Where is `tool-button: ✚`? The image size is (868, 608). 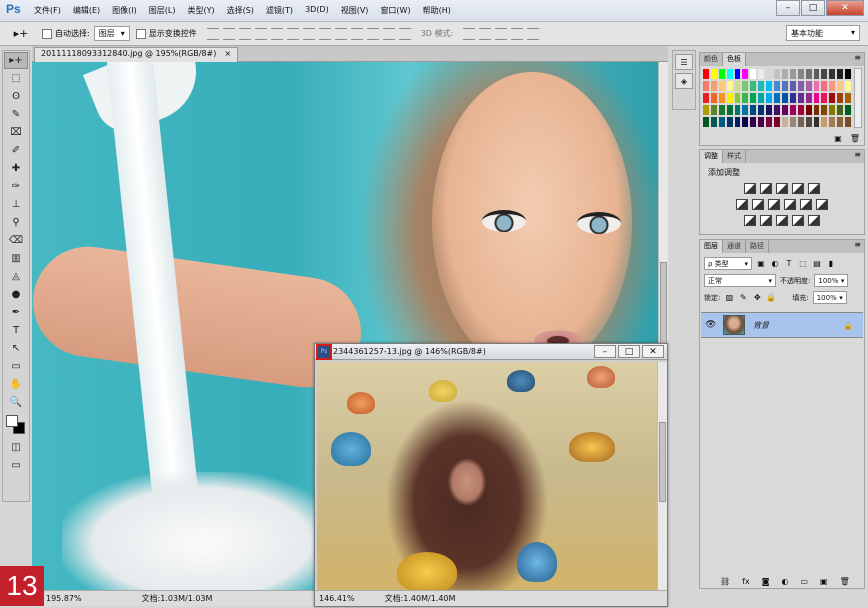
tool-button: ✚ is located at coordinates (16, 168).